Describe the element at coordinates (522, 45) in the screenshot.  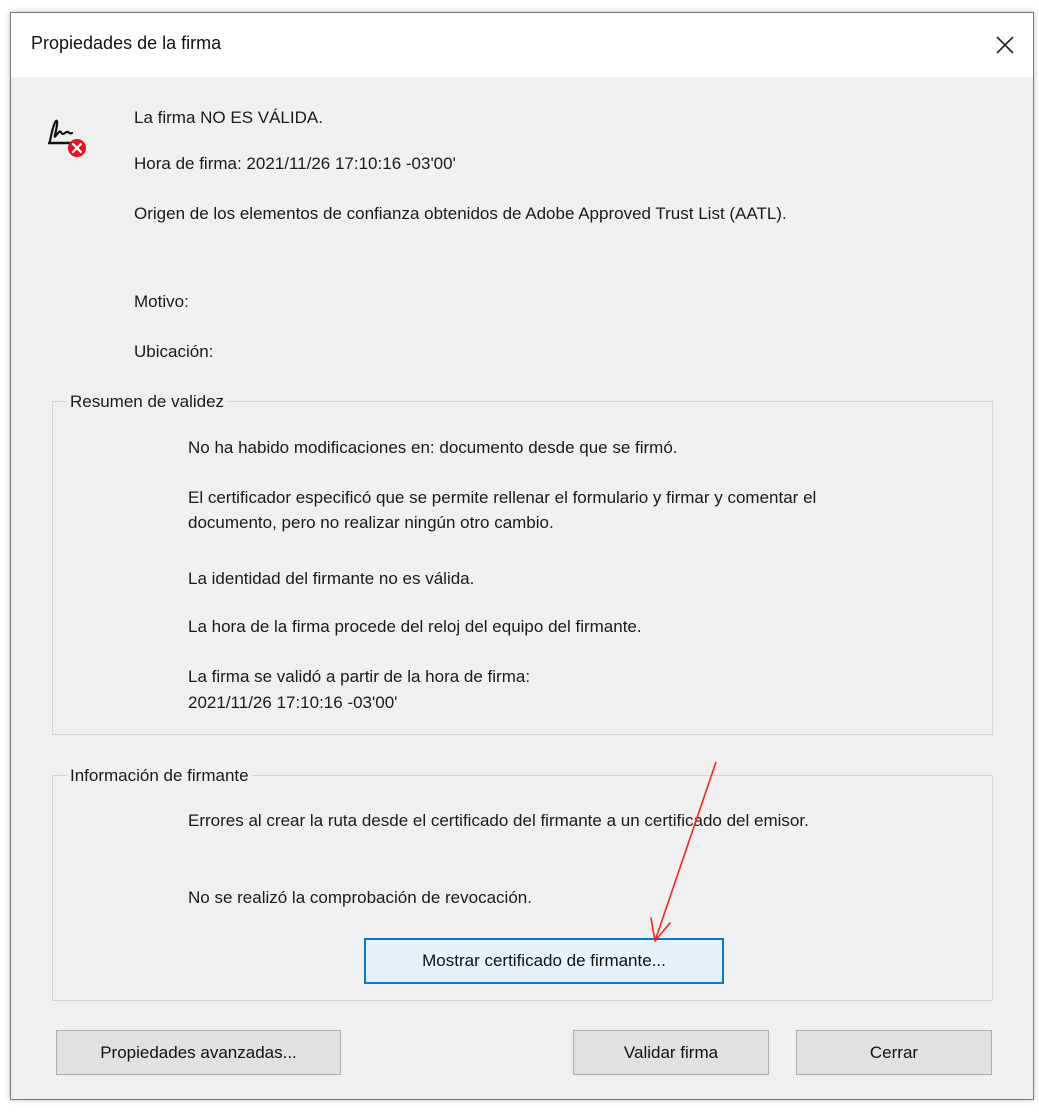
I see `title-bar: Propiedades de la firma` at that location.